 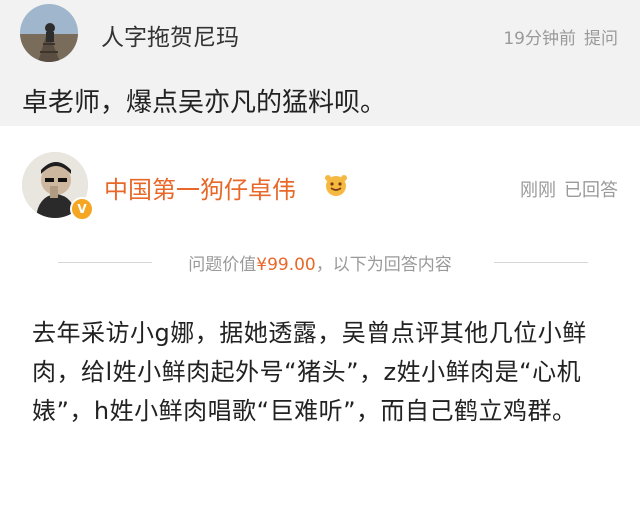 I want to click on asker-avatar, so click(x=49, y=33).